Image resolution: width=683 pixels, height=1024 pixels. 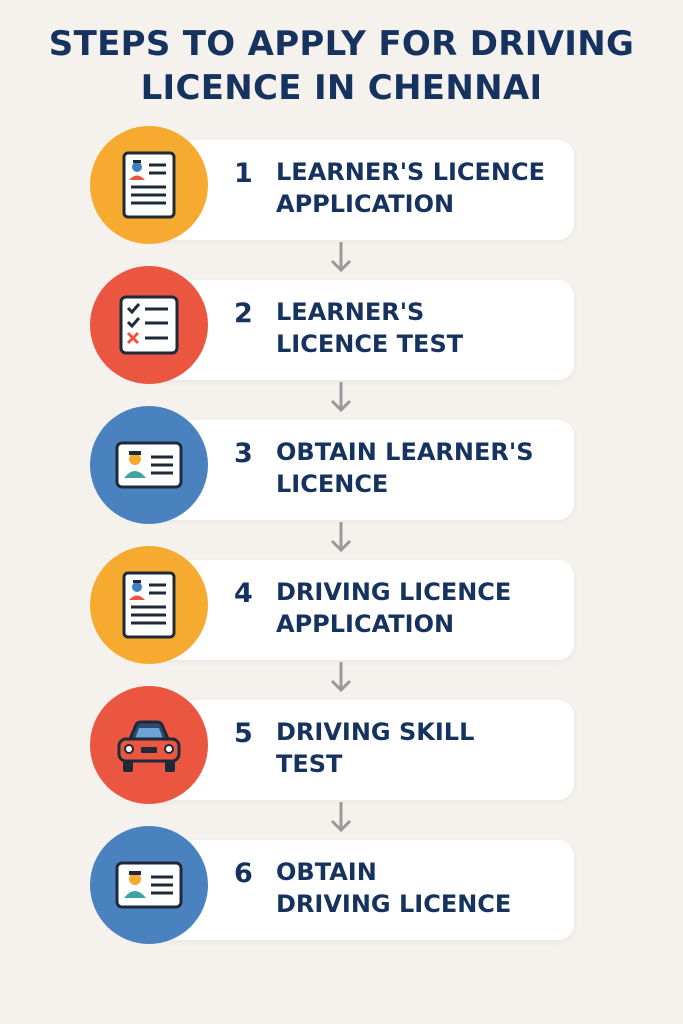 I want to click on step-number: 2, so click(x=243, y=313).